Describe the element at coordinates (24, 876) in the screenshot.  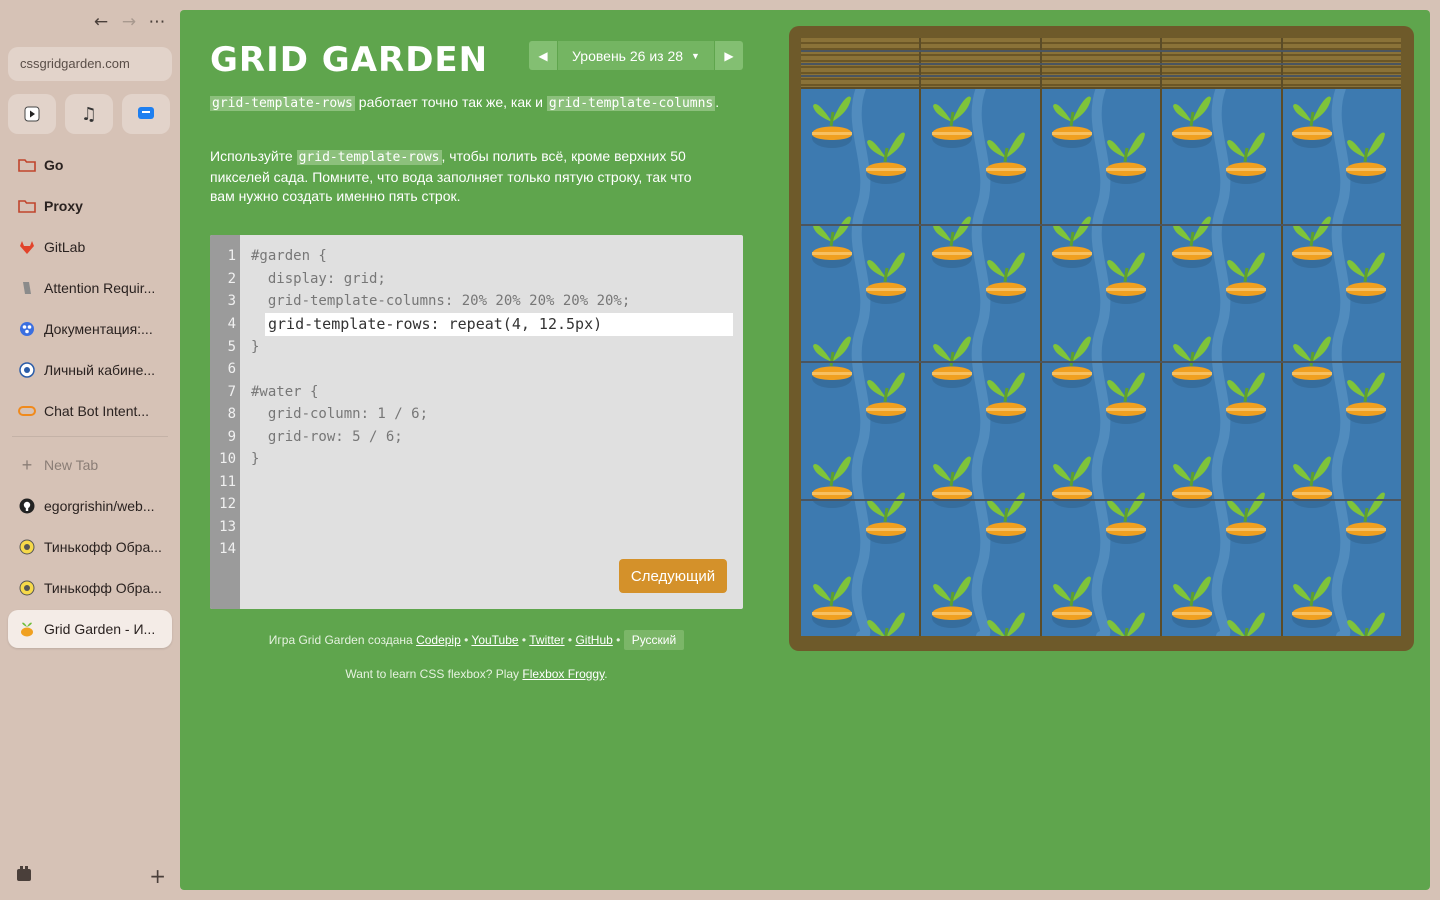
I see `downloads-icon` at that location.